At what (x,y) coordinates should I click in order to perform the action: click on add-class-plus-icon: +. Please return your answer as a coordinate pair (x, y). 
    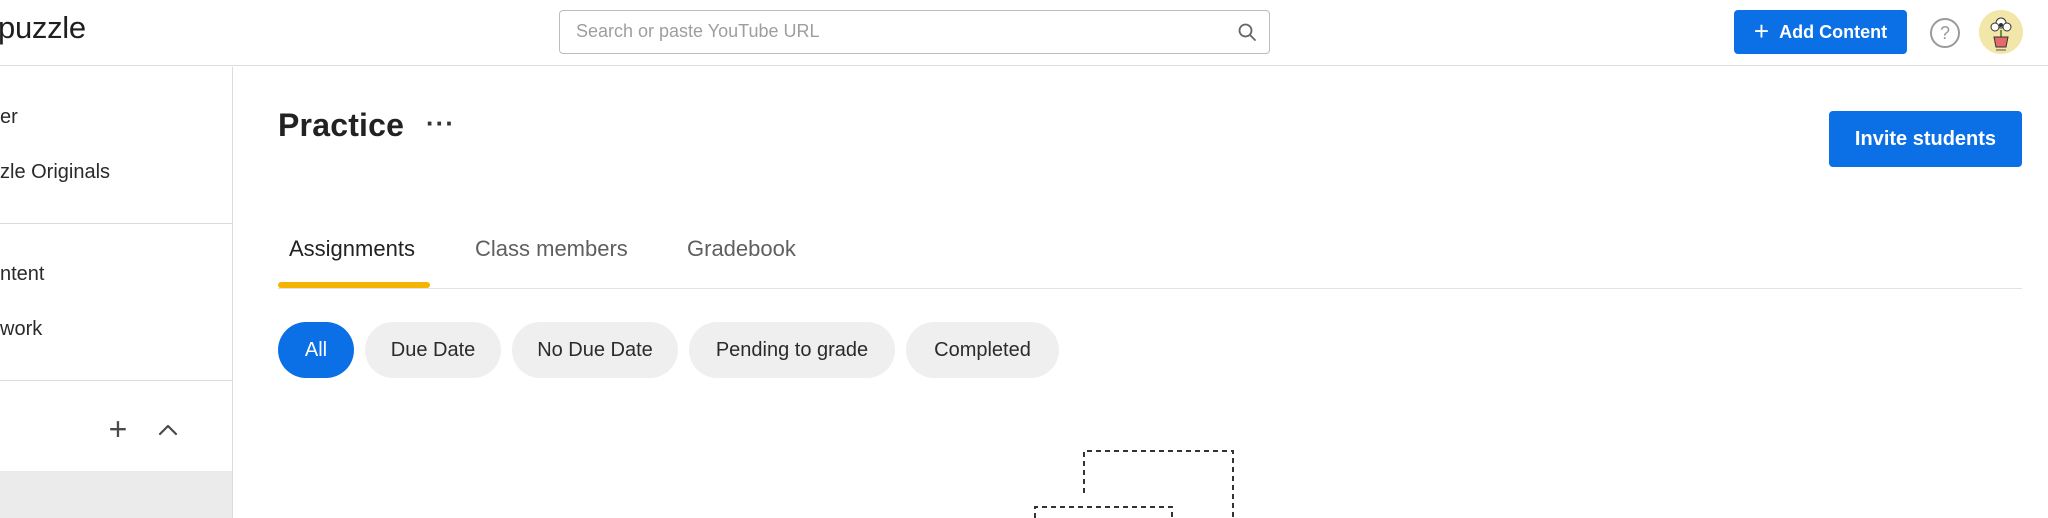
    Looking at the image, I should click on (118, 429).